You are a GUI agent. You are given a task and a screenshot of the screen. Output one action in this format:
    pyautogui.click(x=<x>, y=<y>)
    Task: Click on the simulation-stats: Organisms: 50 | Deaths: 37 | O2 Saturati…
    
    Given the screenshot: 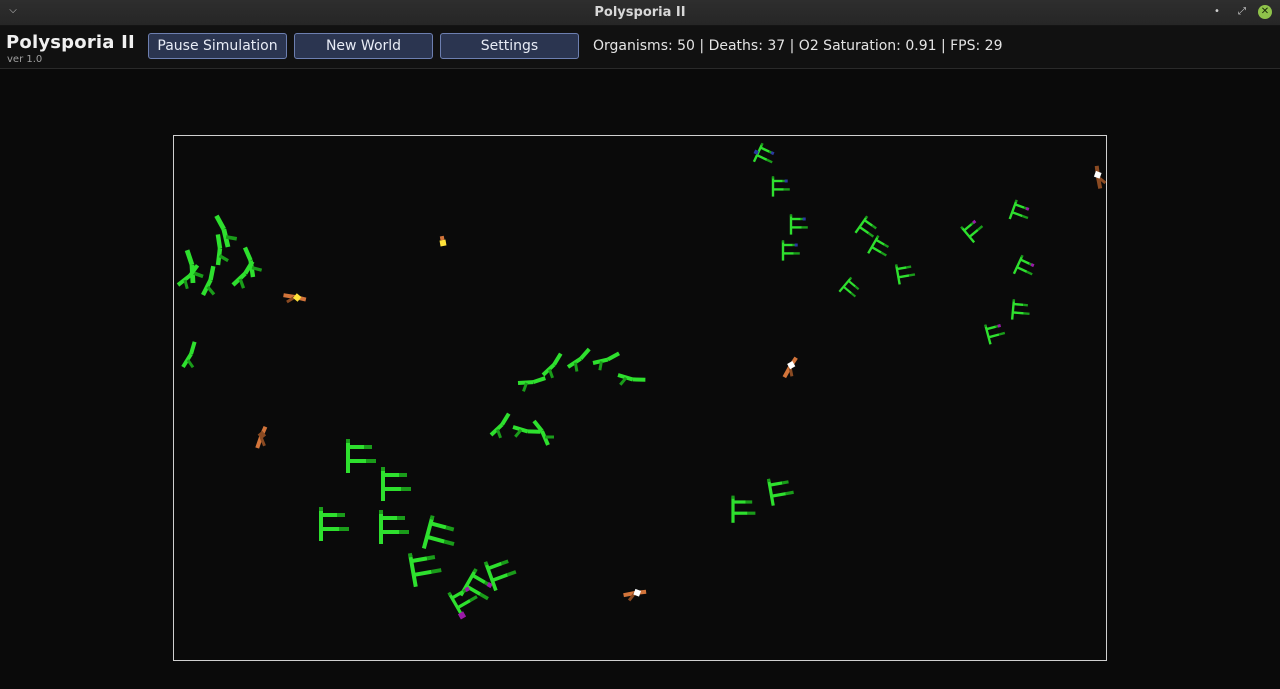 What is the action you would take?
    pyautogui.click(x=798, y=46)
    